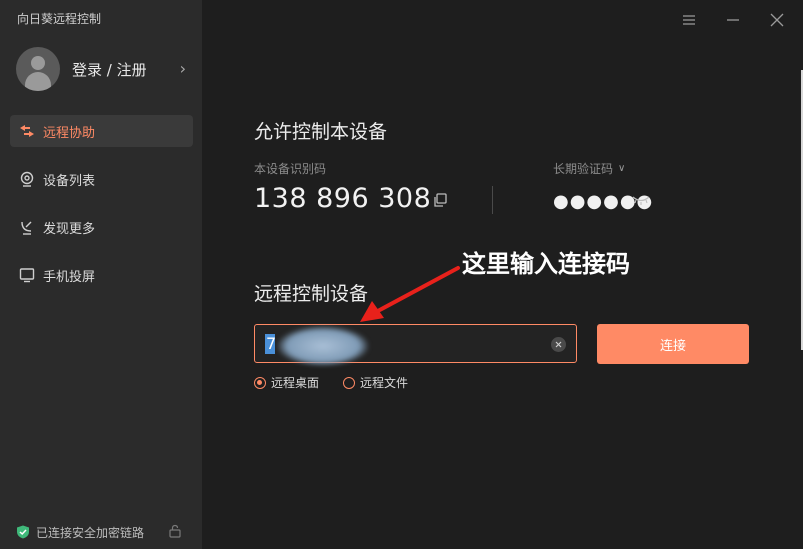 The width and height of the screenshot is (803, 549). I want to click on device-id-label: 本设备识别码, so click(290, 169).